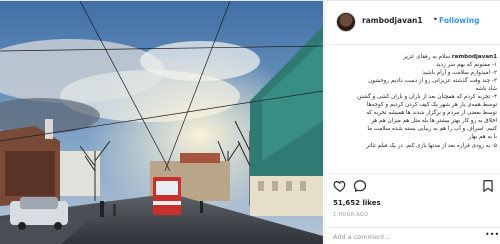  I want to click on avatar, so click(346, 22).